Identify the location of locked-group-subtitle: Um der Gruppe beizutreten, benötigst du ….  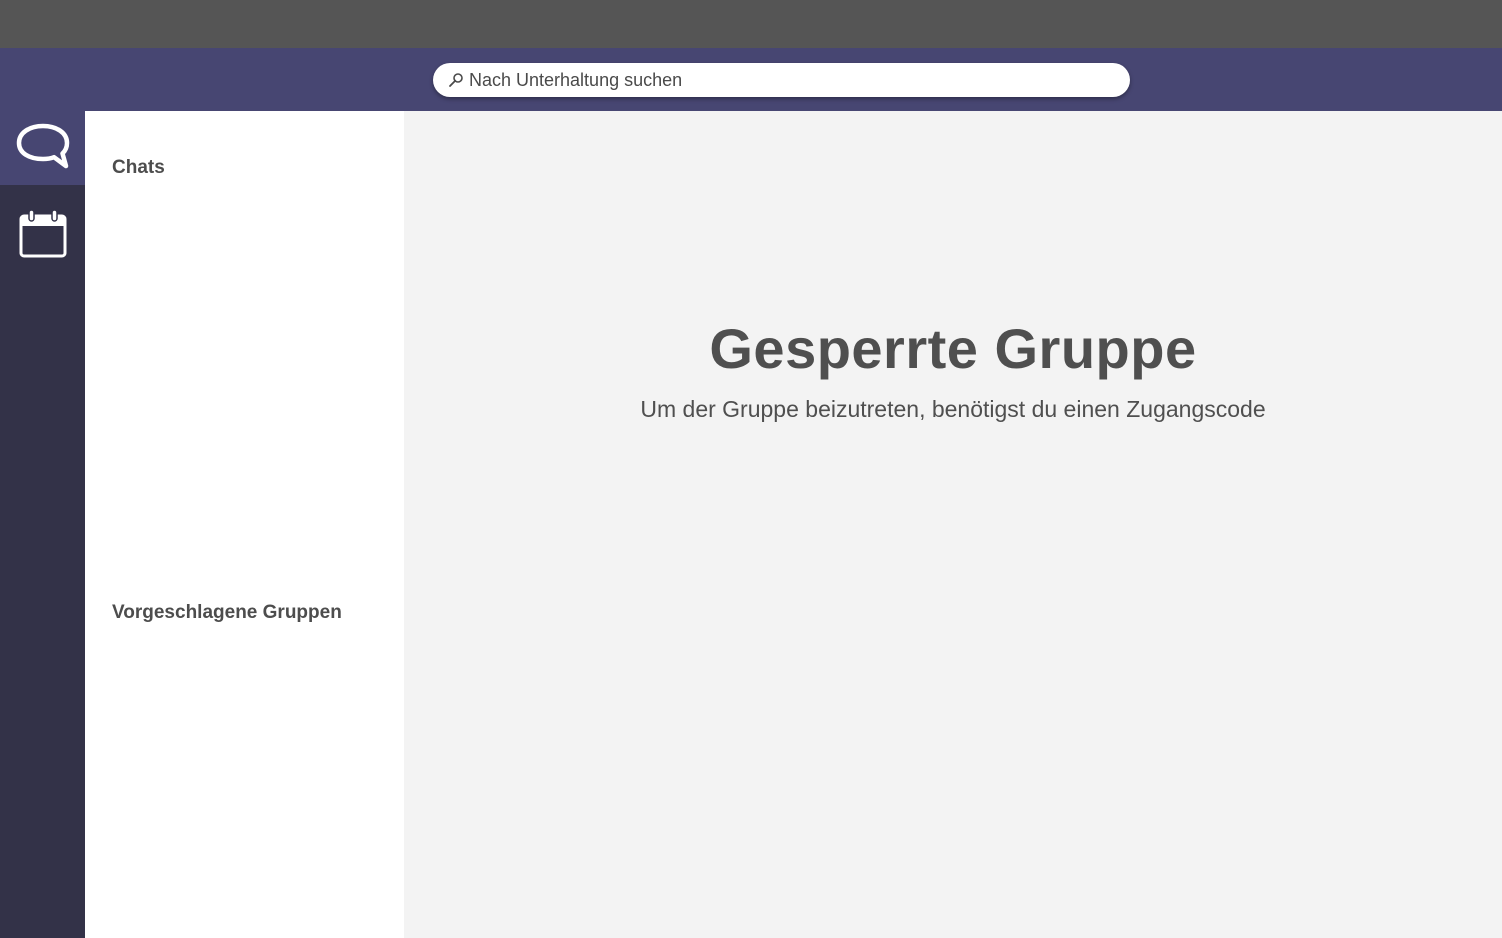
(953, 409).